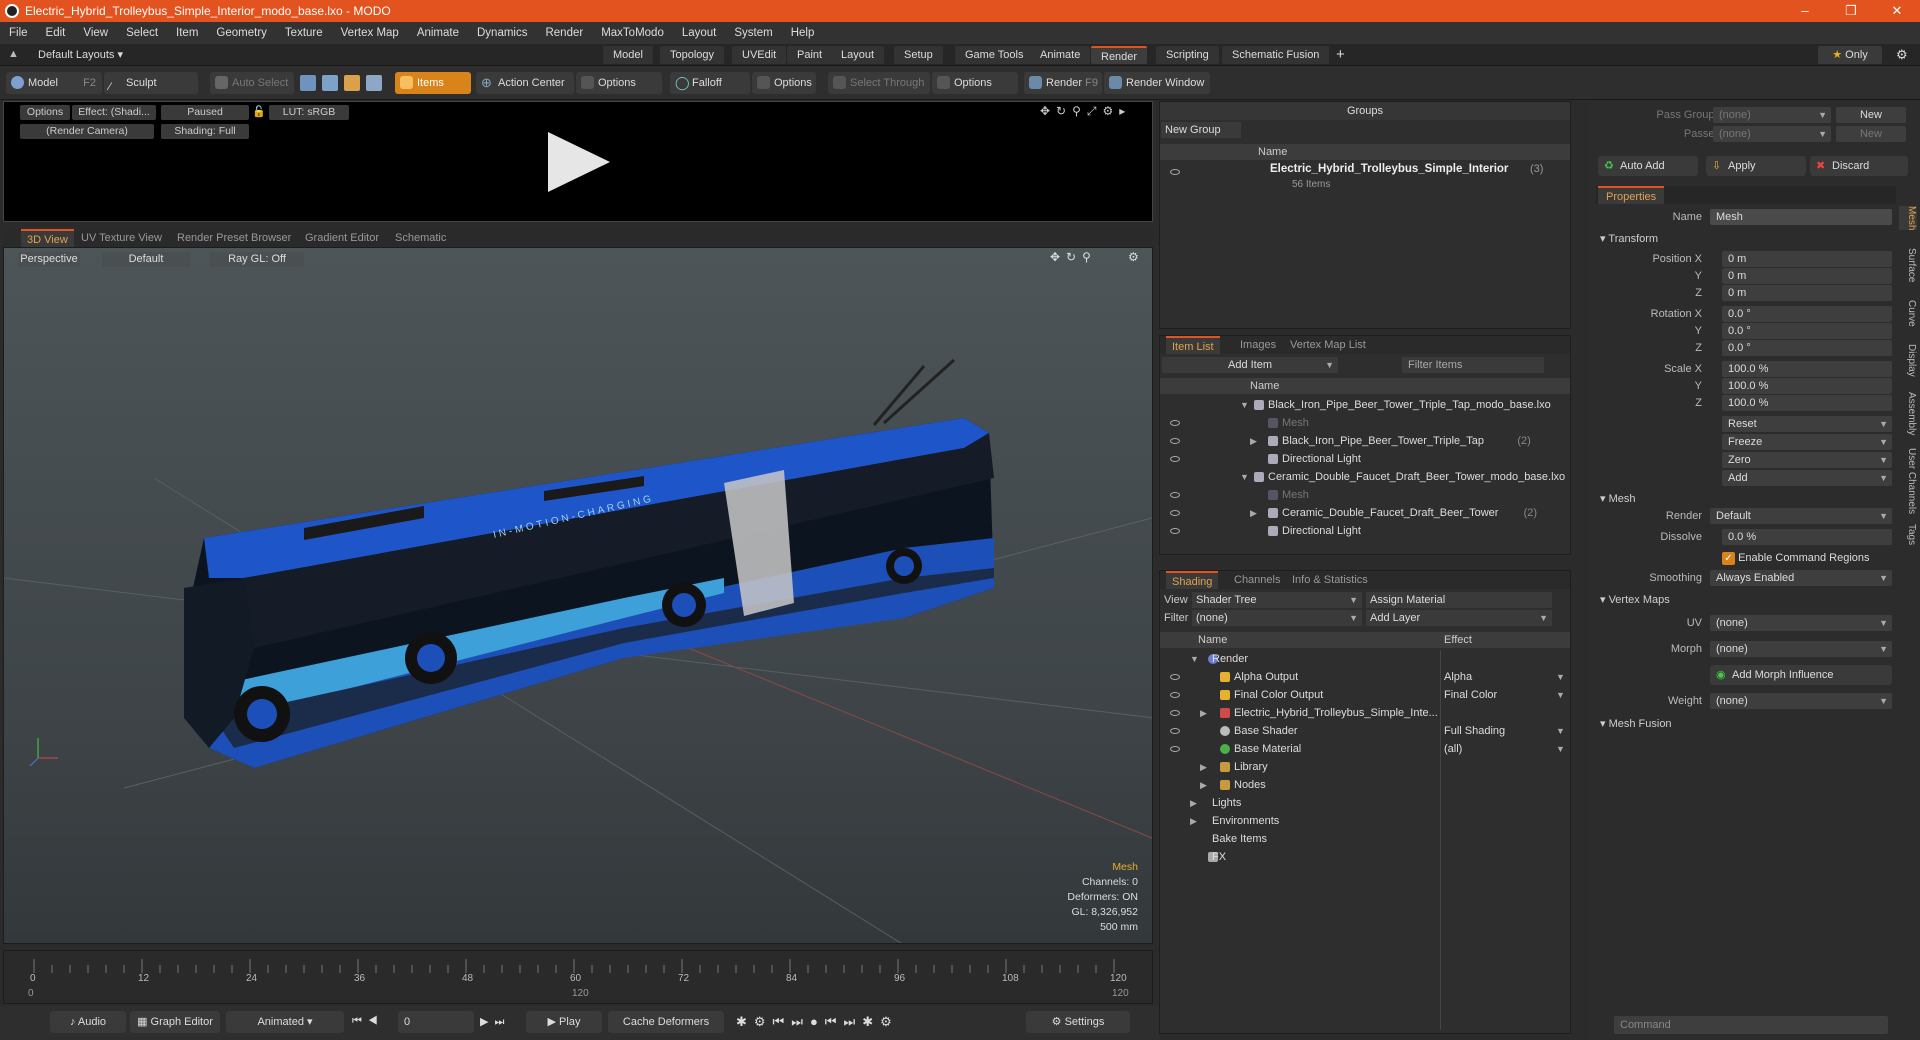 The width and height of the screenshot is (1920, 1040). What do you see at coordinates (56, 33) in the screenshot?
I see `menu-edit: Edit` at bounding box center [56, 33].